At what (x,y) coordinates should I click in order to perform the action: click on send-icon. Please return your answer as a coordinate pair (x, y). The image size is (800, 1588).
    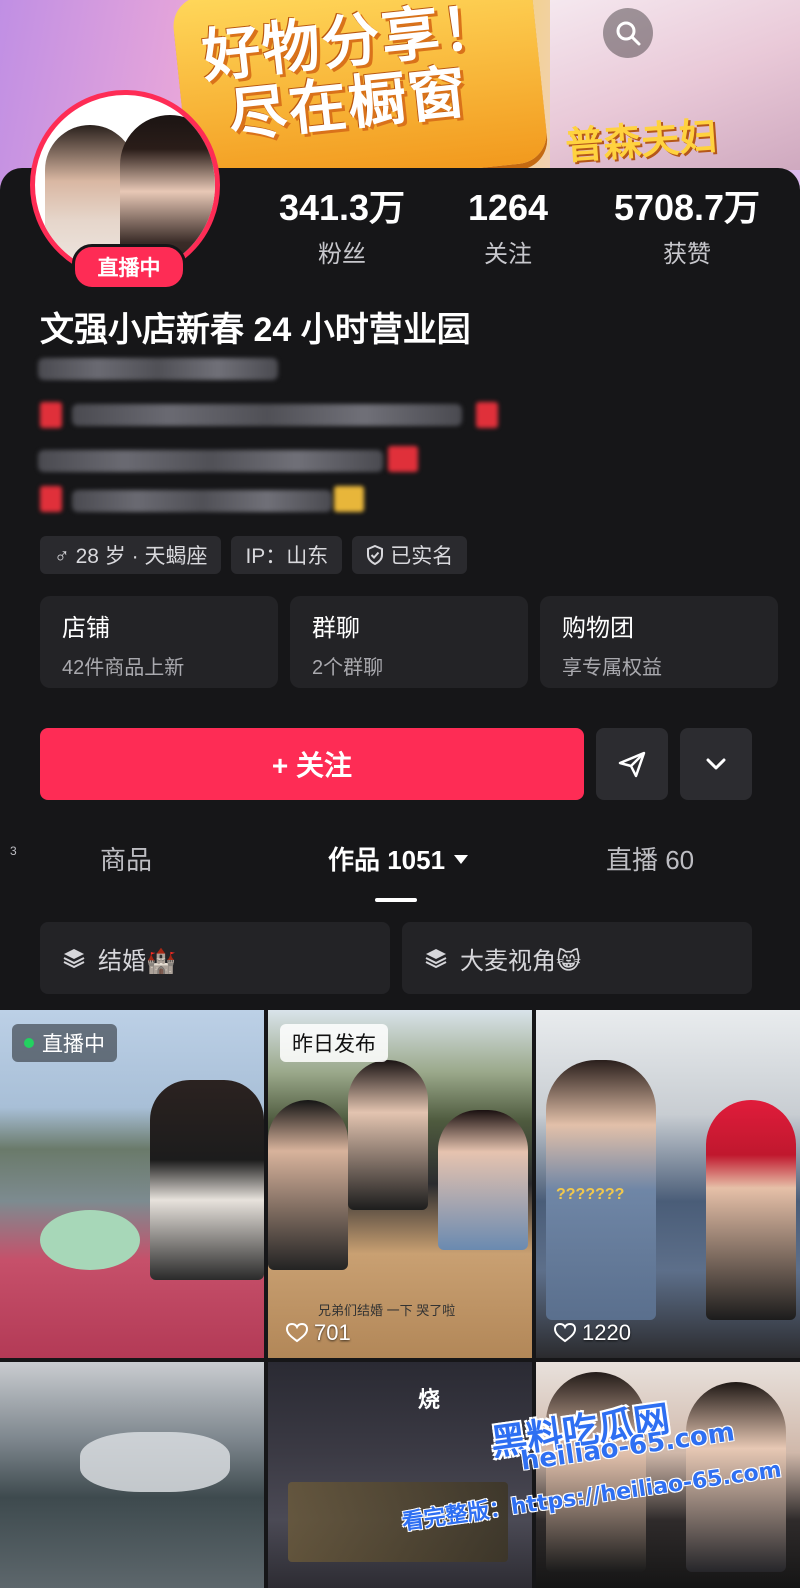
    Looking at the image, I should click on (632, 764).